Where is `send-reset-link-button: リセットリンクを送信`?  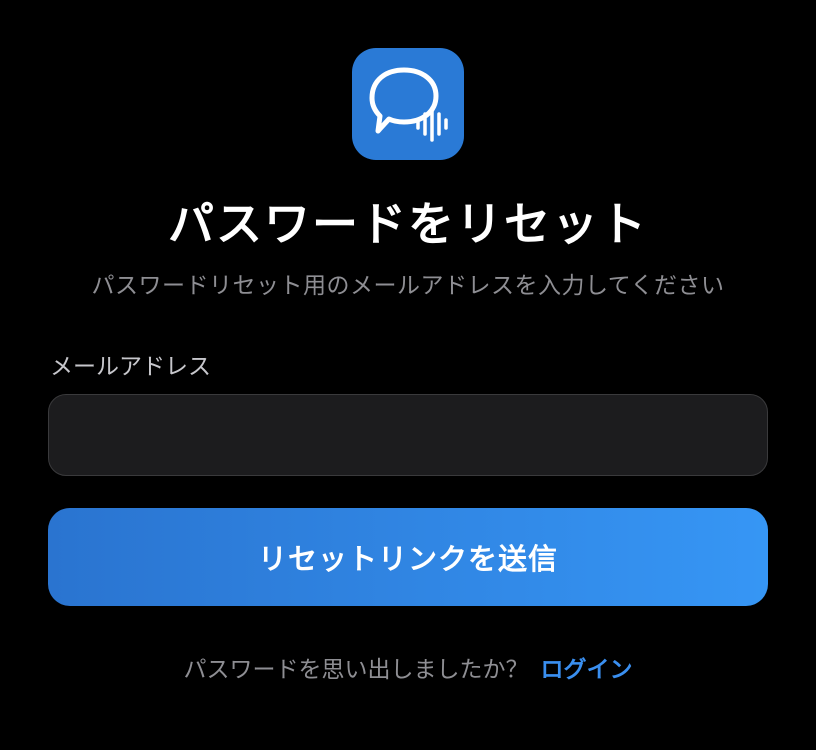
send-reset-link-button: リセットリンクを送信 is located at coordinates (408, 557).